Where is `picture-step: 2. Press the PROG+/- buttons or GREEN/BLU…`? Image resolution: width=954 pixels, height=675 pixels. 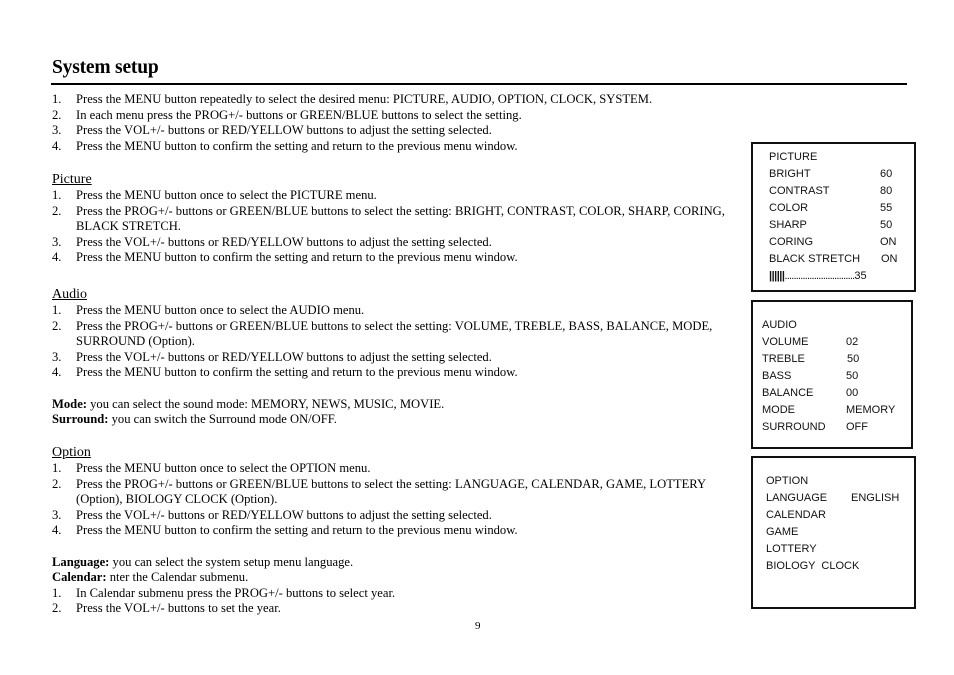 picture-step: 2. Press the PROG+/- buttons or GREEN/BLU… is located at coordinates (388, 218).